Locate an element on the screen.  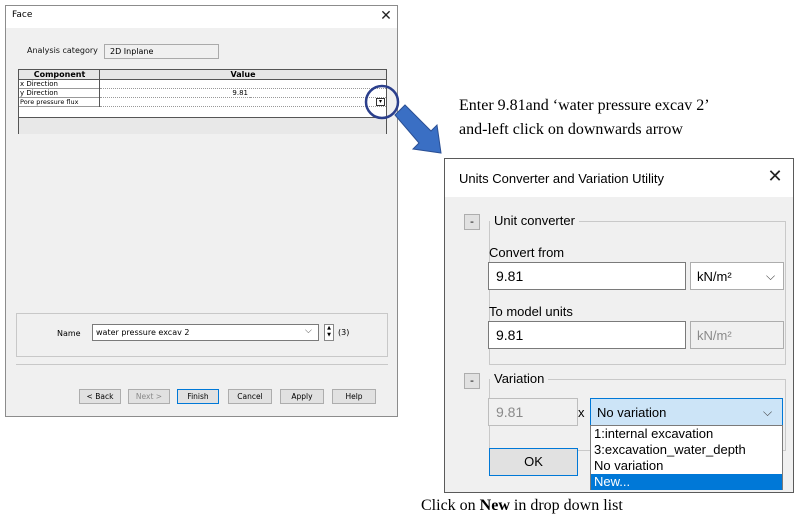
to-model-units-field: kN/m² is located at coordinates (737, 335).